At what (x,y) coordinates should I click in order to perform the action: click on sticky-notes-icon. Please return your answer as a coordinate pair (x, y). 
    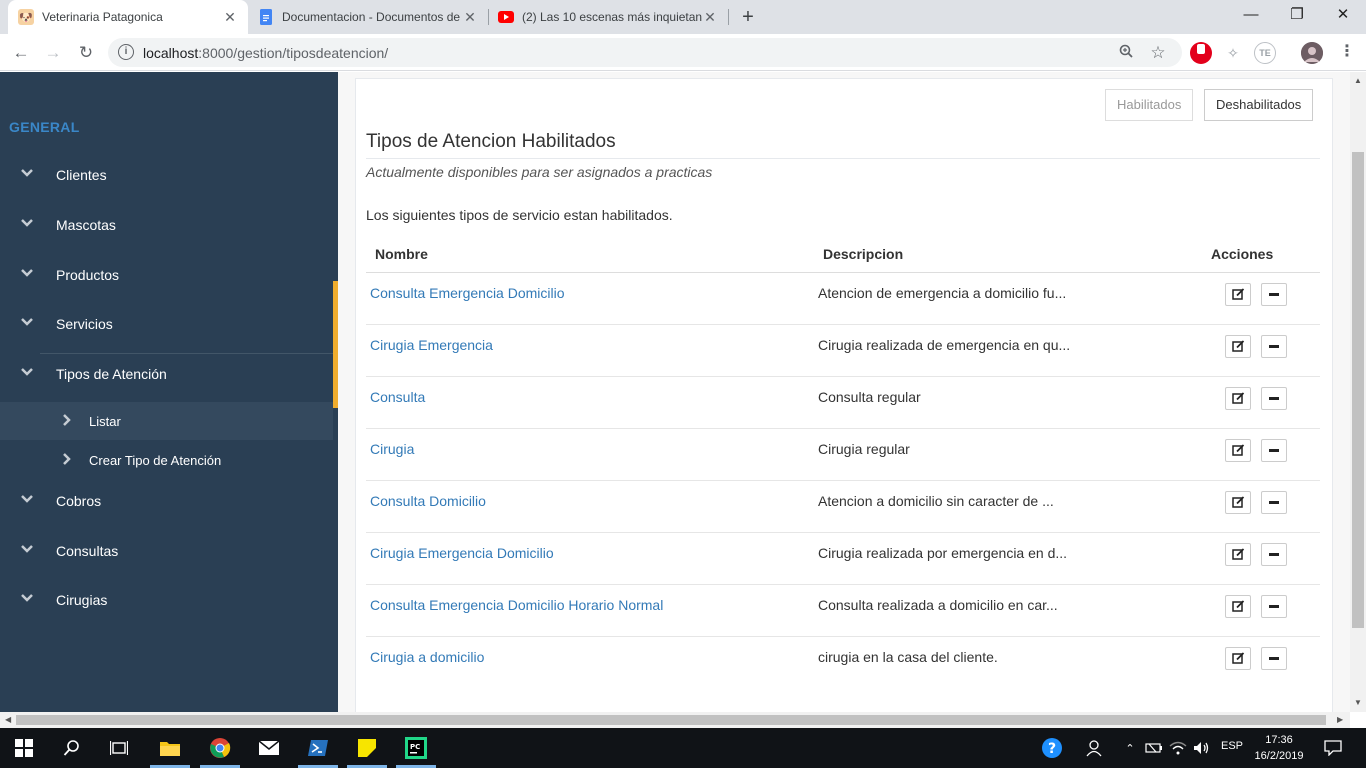
    Looking at the image, I should click on (367, 748).